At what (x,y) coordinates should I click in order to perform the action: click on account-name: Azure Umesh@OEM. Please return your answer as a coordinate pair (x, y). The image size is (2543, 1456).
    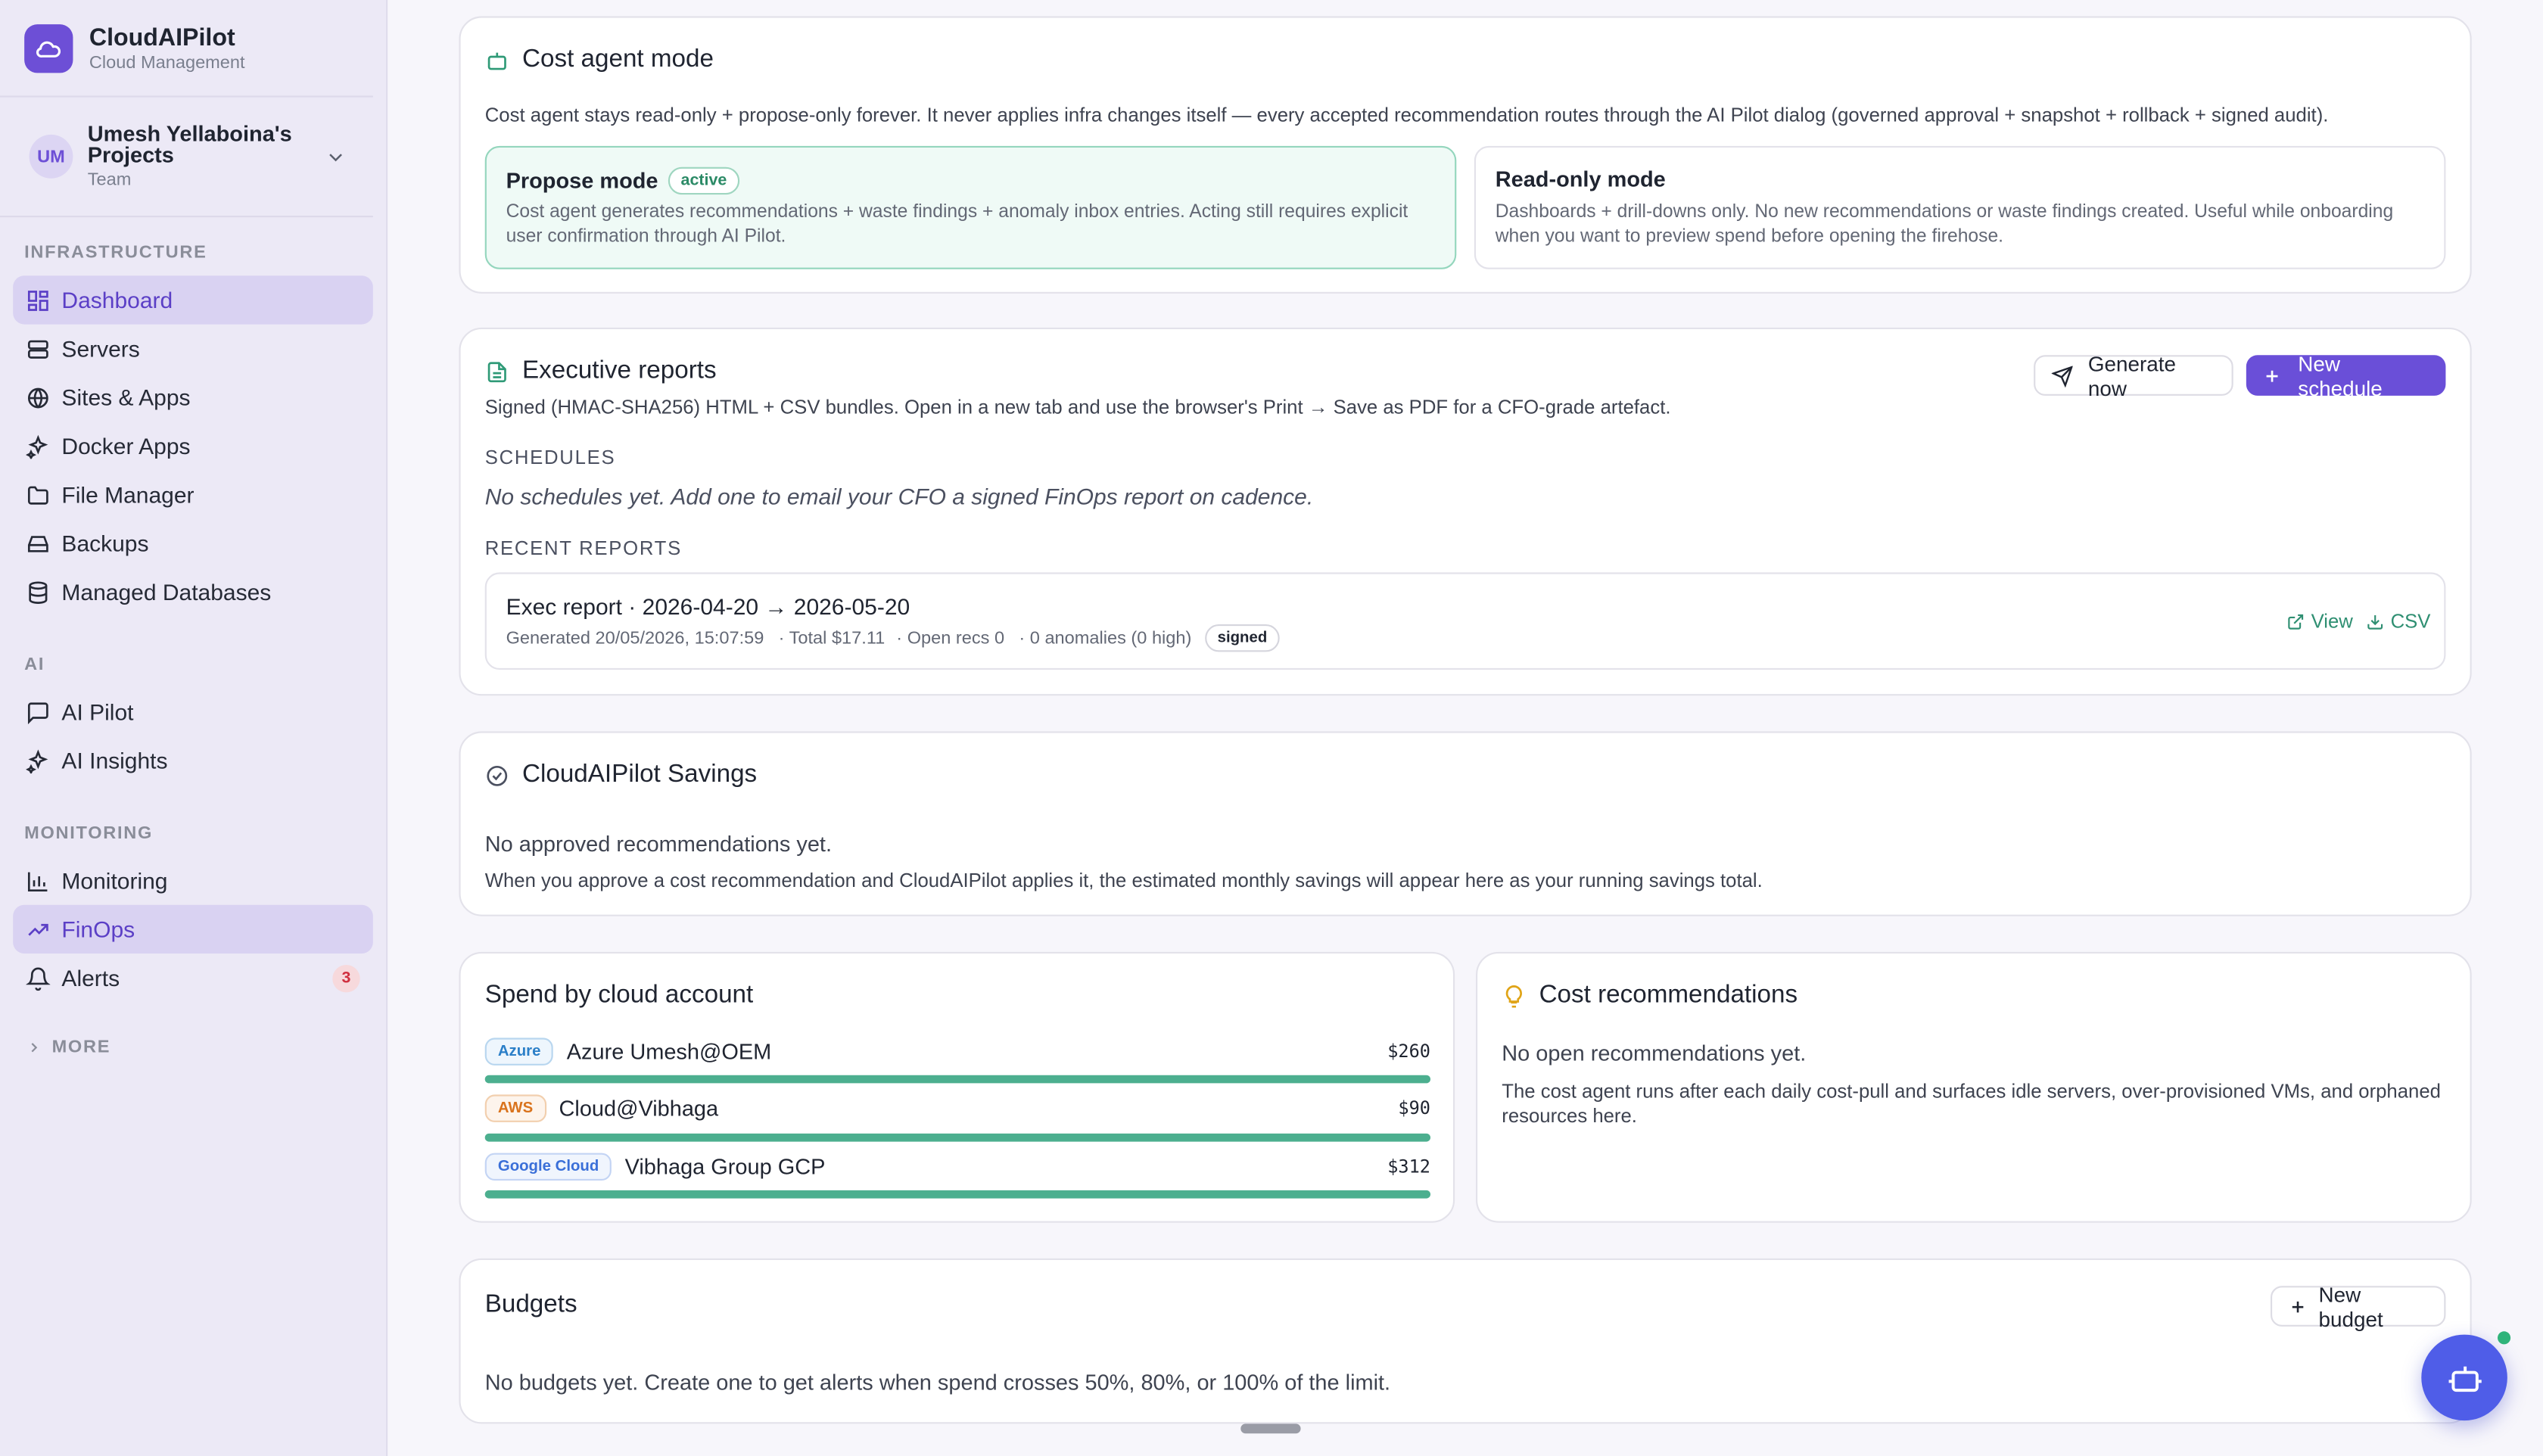
    Looking at the image, I should click on (669, 1051).